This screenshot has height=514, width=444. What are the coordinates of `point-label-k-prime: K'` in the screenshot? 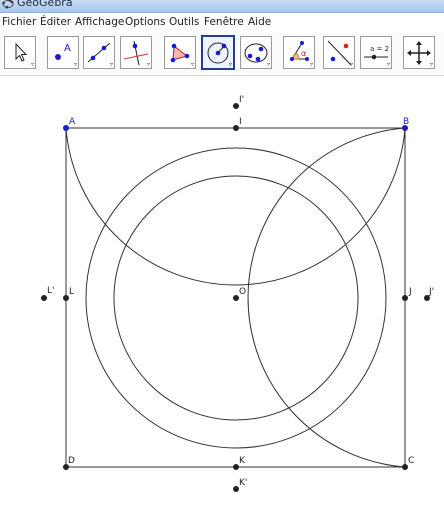 It's located at (243, 483).